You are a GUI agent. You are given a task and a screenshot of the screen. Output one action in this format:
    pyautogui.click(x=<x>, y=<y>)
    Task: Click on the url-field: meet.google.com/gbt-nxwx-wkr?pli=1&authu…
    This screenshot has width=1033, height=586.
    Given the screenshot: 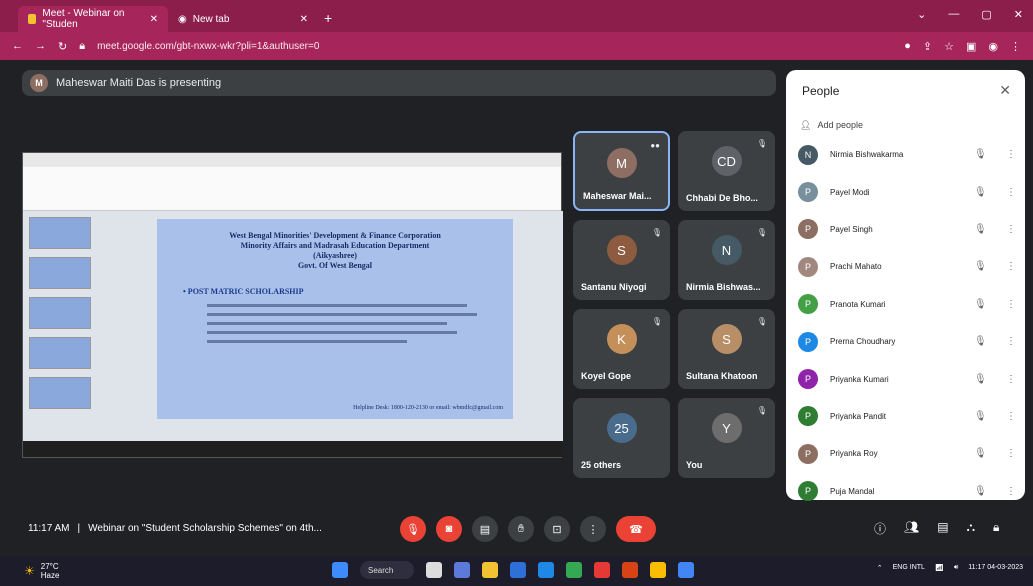 What is the action you would take?
    pyautogui.click(x=208, y=46)
    